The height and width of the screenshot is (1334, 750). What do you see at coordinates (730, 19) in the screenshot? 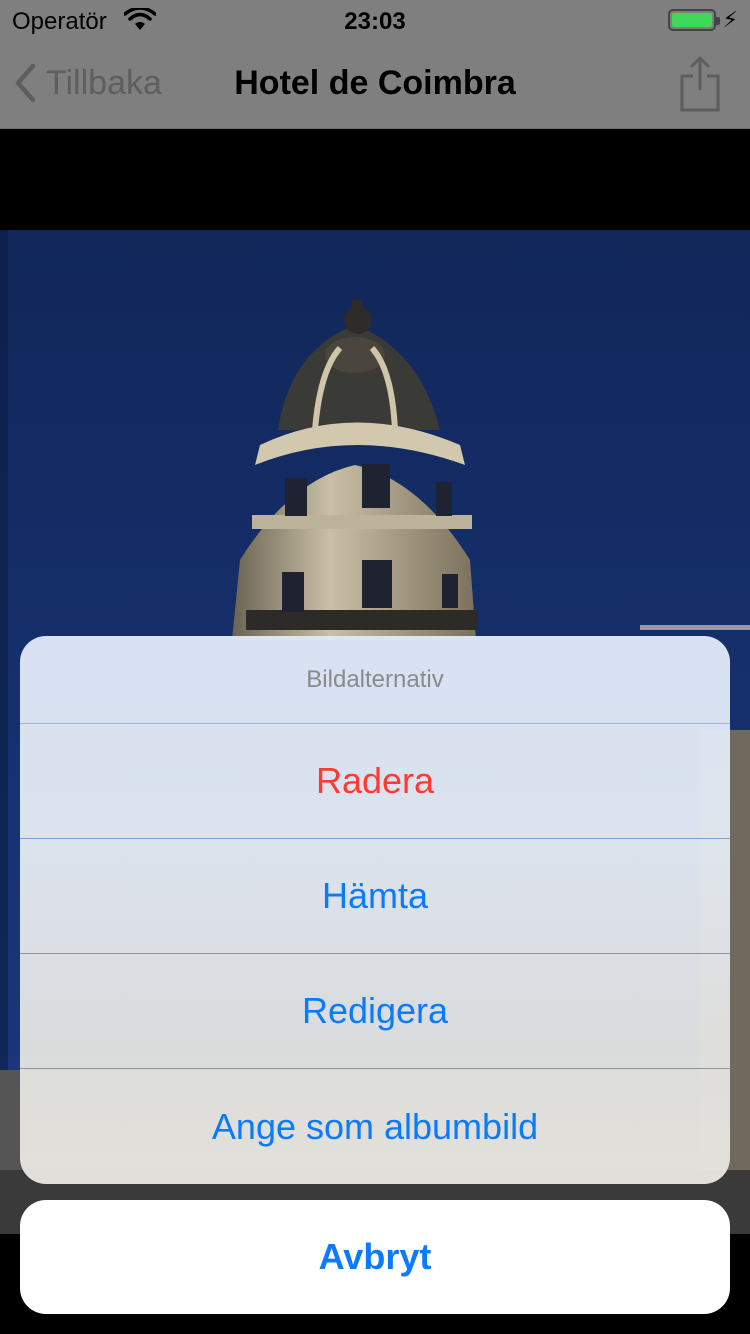
I see `charging-bolt-icon: ⚡` at bounding box center [730, 19].